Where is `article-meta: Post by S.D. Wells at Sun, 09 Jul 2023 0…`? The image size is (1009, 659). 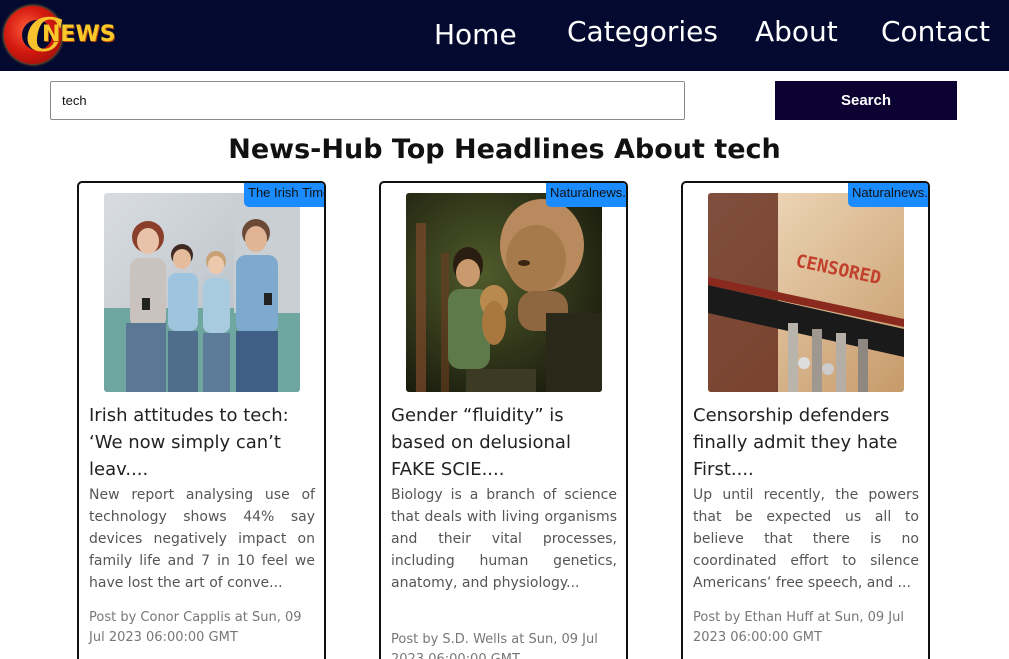 article-meta: Post by S.D. Wells at Sun, 09 Jul 2023 0… is located at coordinates (494, 645).